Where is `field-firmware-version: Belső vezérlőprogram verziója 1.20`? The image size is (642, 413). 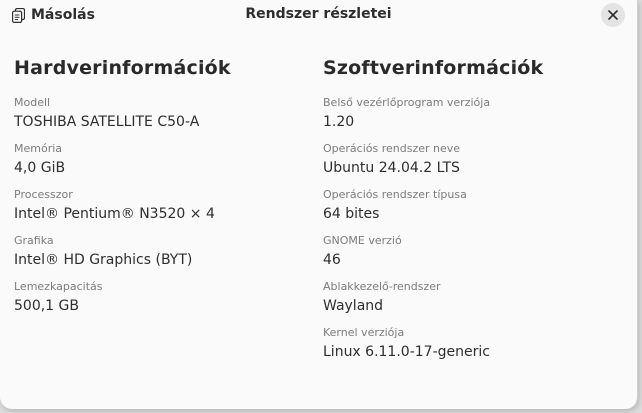 field-firmware-version: Belső vezérlőprogram verziója 1.20 is located at coordinates (468, 118).